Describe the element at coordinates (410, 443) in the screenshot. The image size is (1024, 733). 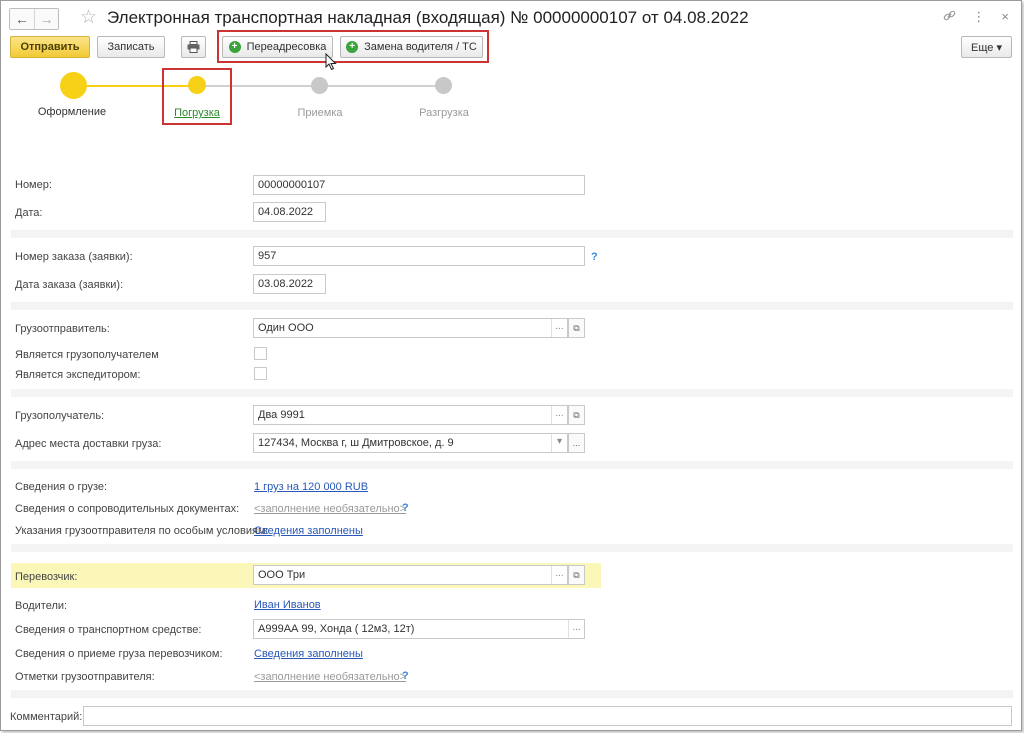
I see `delivery-address-field: 127434, Москва г, ш Дмитровское, д. 9 ▾` at that location.